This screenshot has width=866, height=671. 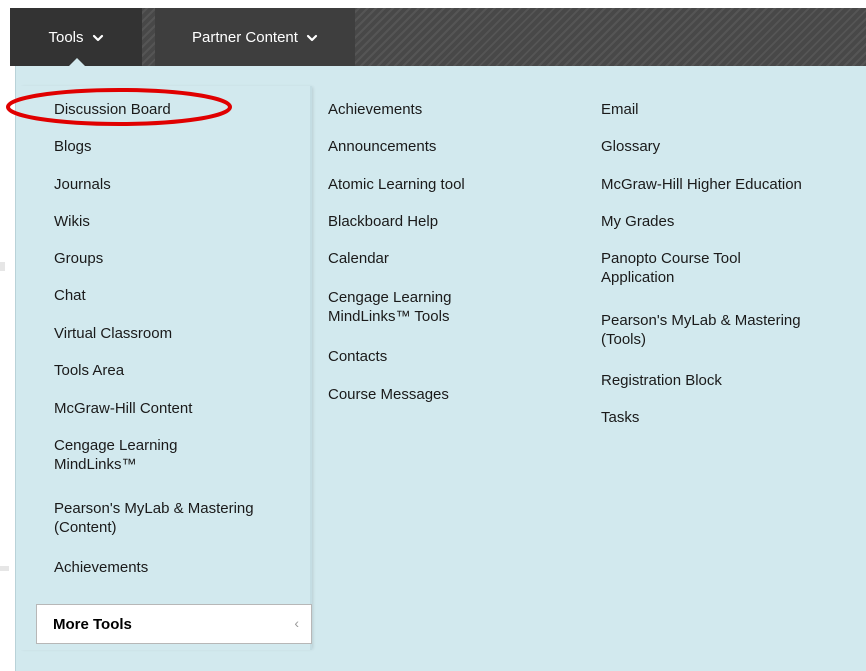 I want to click on top-navigation-bar: Tools Partner Content, so click(x=438, y=37).